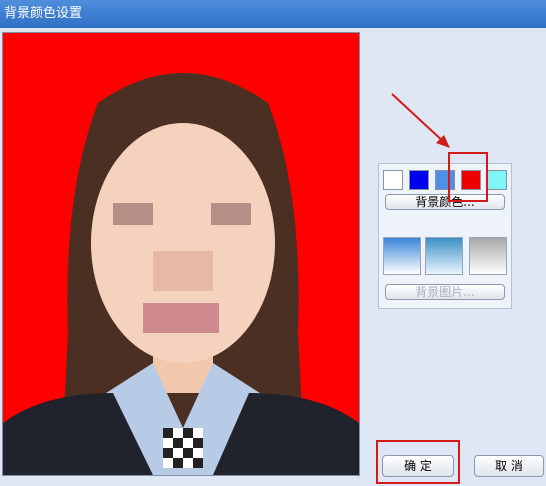  Describe the element at coordinates (393, 180) in the screenshot. I see `swatch-white` at that location.